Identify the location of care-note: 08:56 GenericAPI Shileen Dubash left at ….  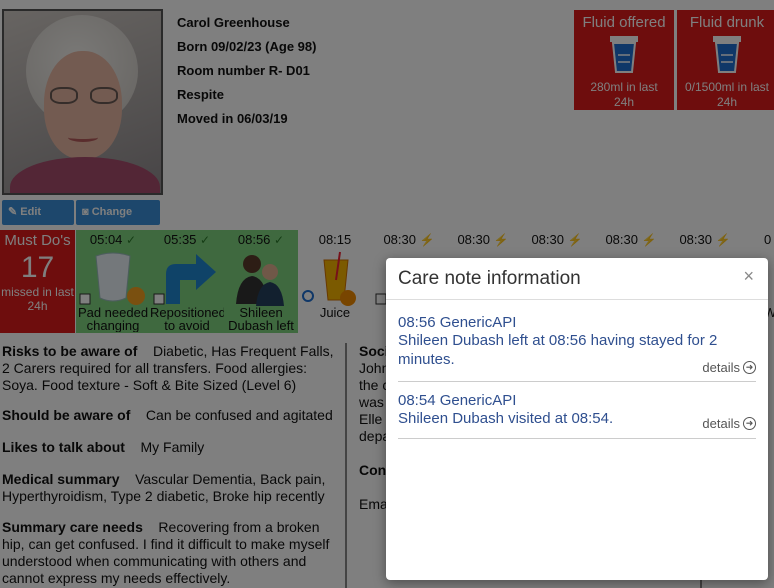
(577, 348).